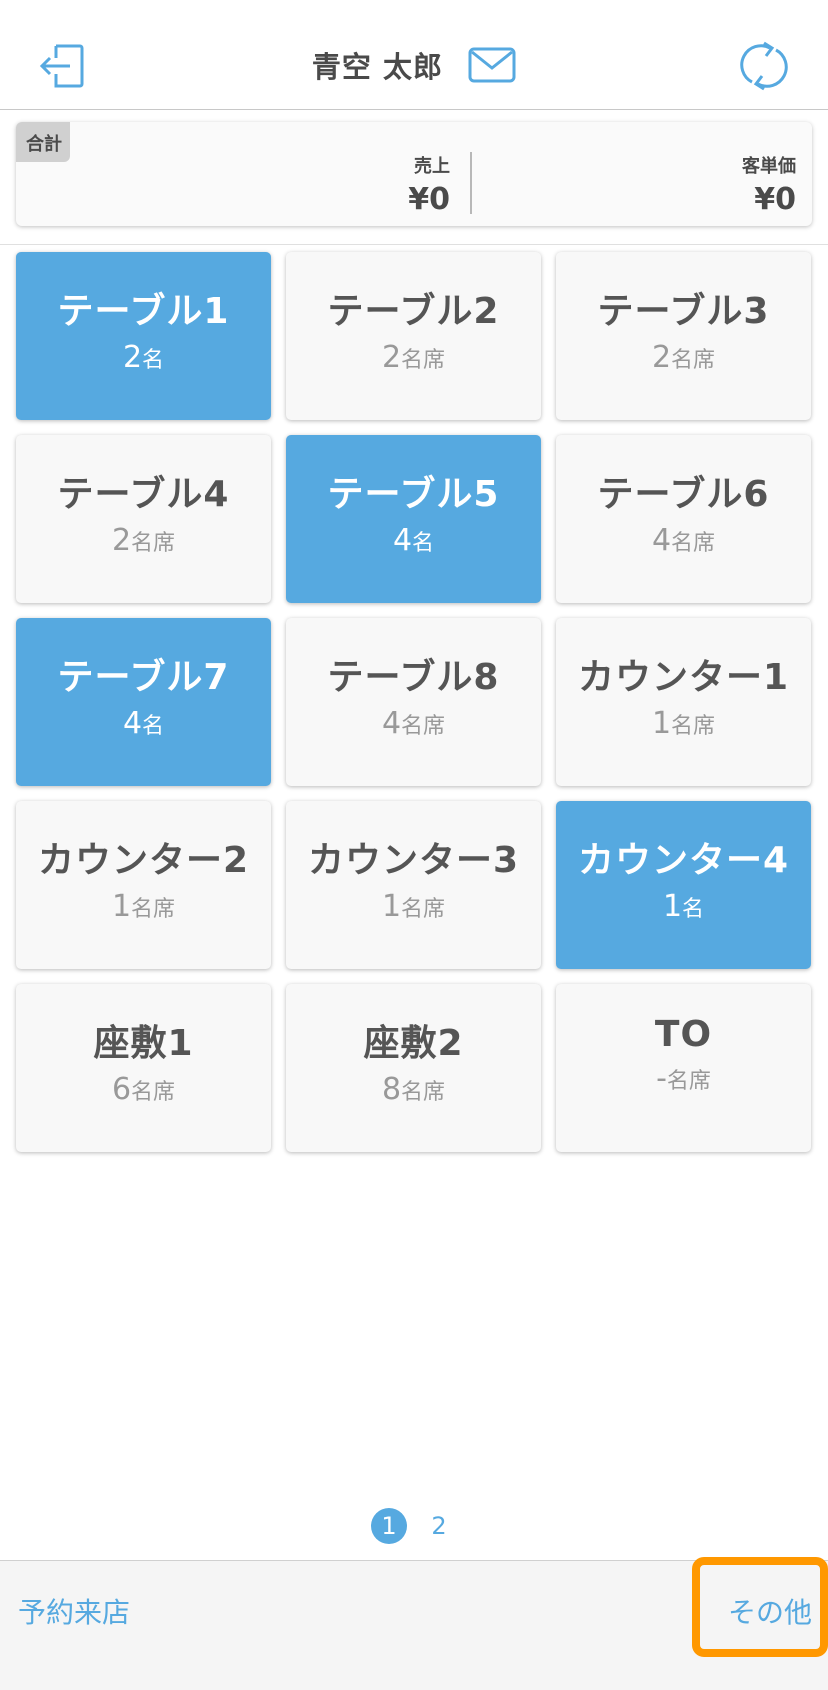  I want to click on page-1: 1, so click(389, 1526).